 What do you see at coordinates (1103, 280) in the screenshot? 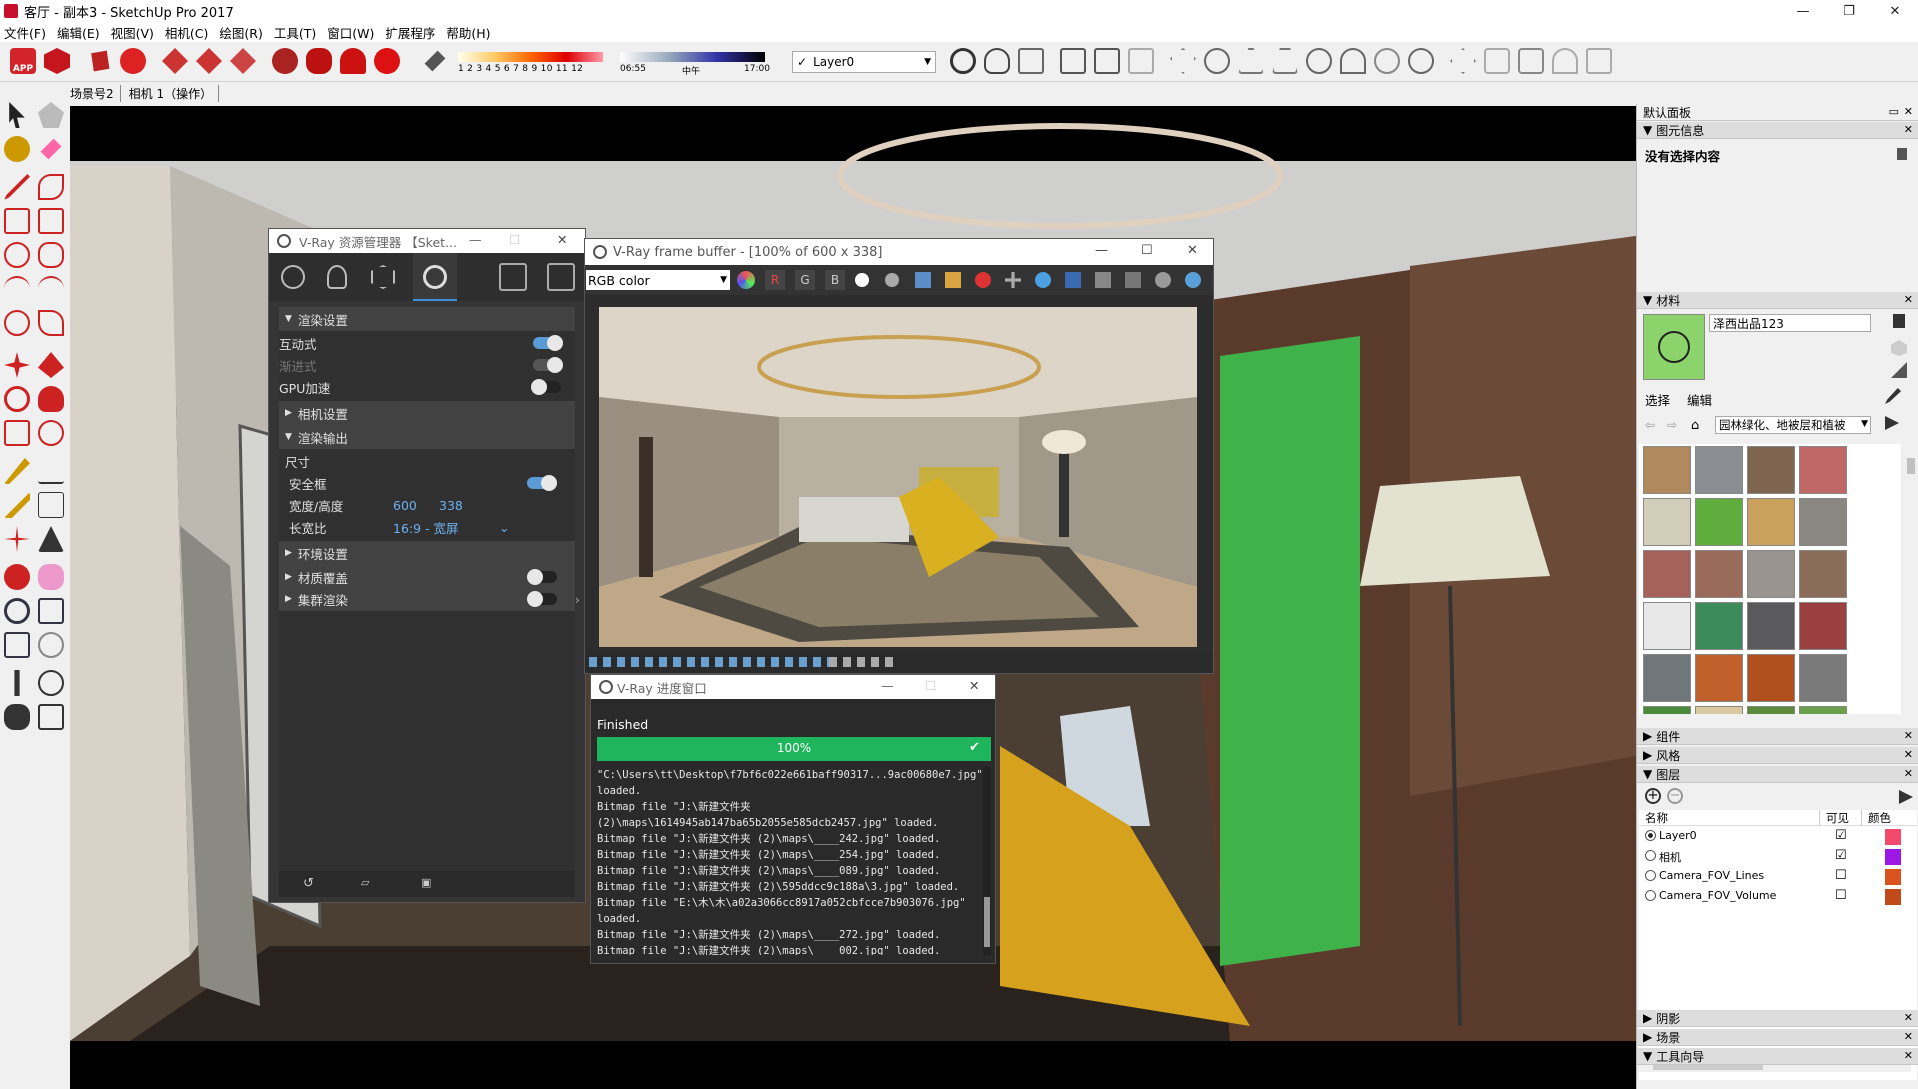
I see `region-render-icon` at bounding box center [1103, 280].